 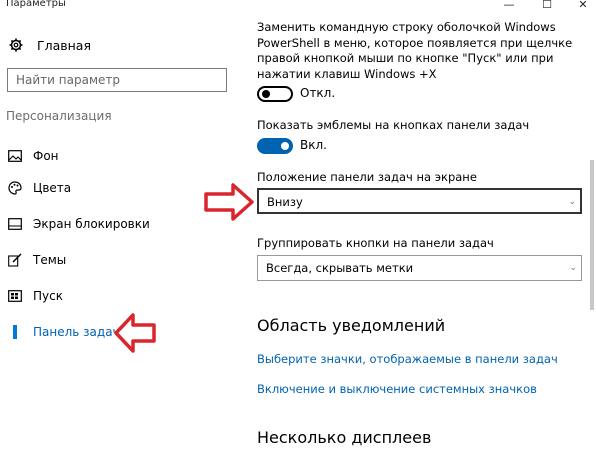 I want to click on title-bar: Параметры — ☐ ✕, so click(x=298, y=7).